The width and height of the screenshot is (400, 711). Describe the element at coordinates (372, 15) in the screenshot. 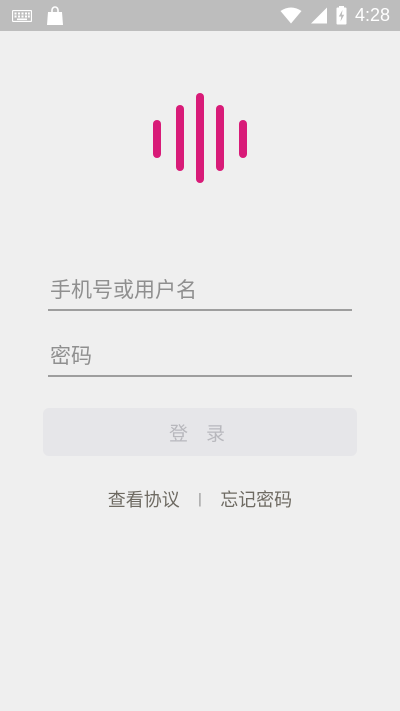

I see `status-time: 4:28` at that location.